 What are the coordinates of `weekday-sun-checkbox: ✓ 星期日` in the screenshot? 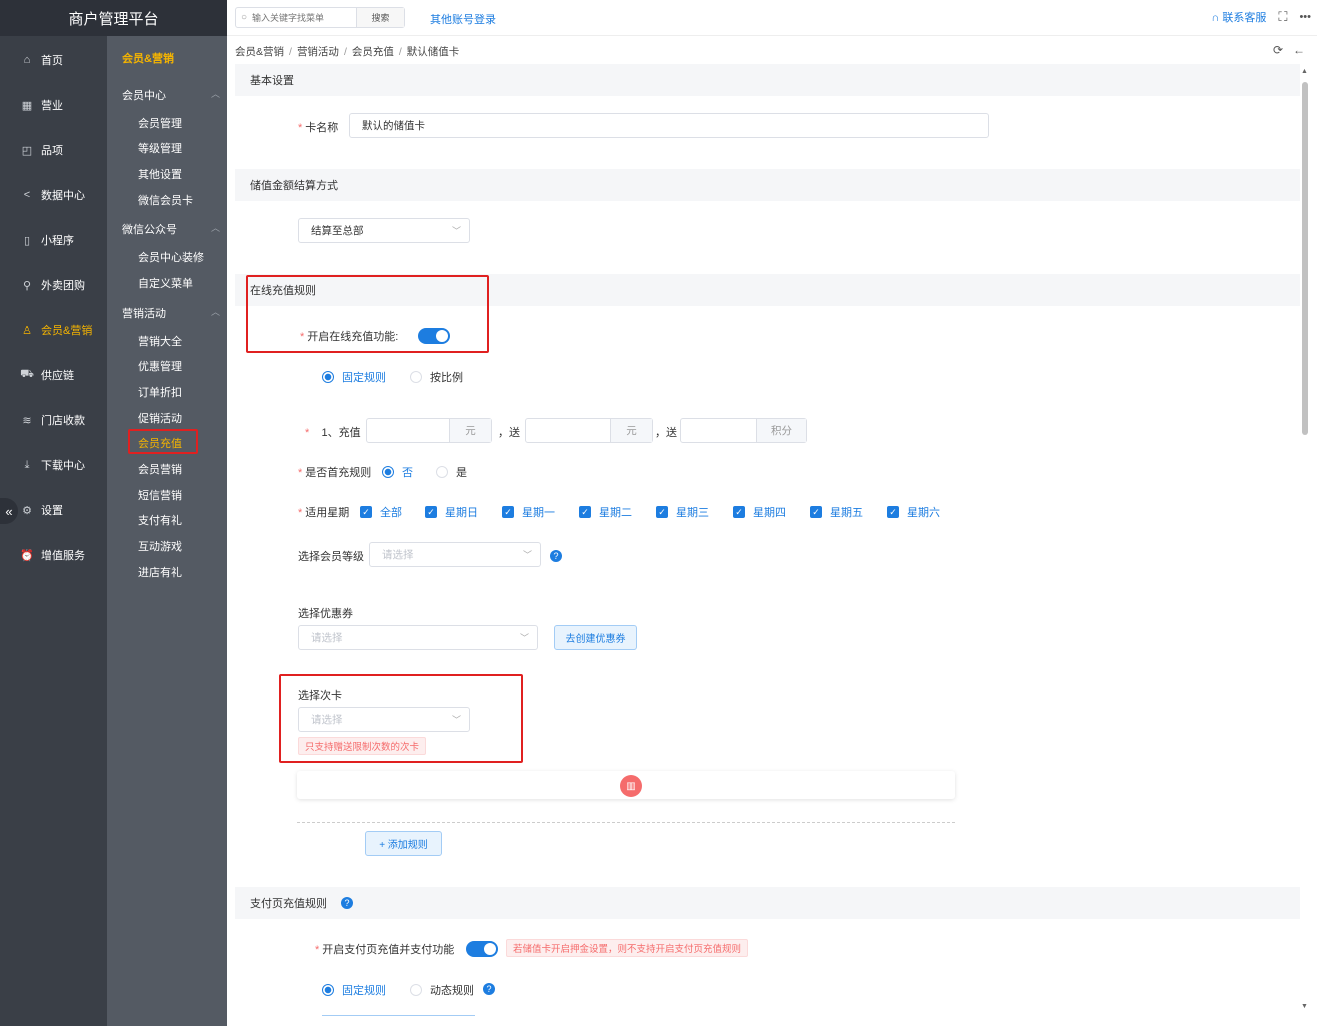 It's located at (451, 512).